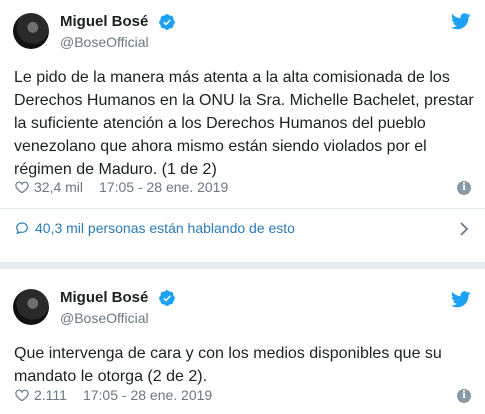 This screenshot has width=485, height=414. I want to click on chevron-right-icon, so click(464, 229).